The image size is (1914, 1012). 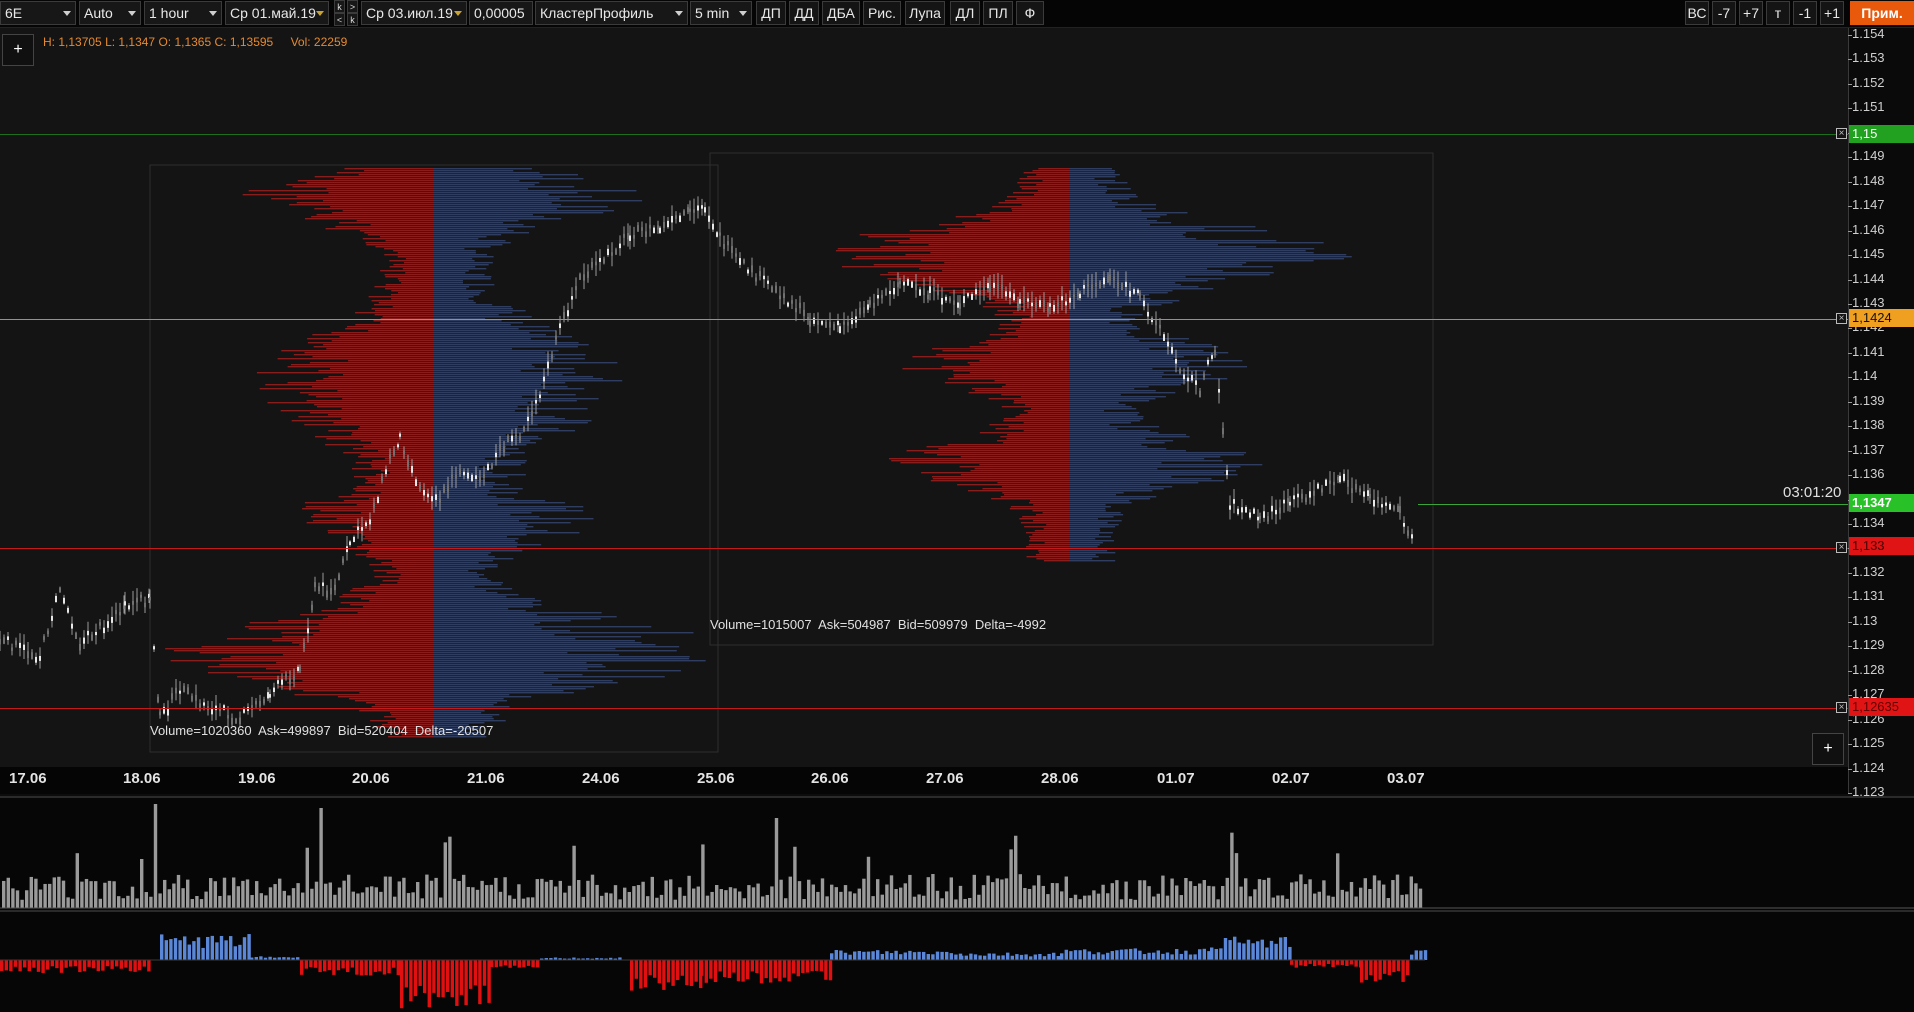 I want to click on toolbar-button-f: Ф, so click(x=1030, y=13).